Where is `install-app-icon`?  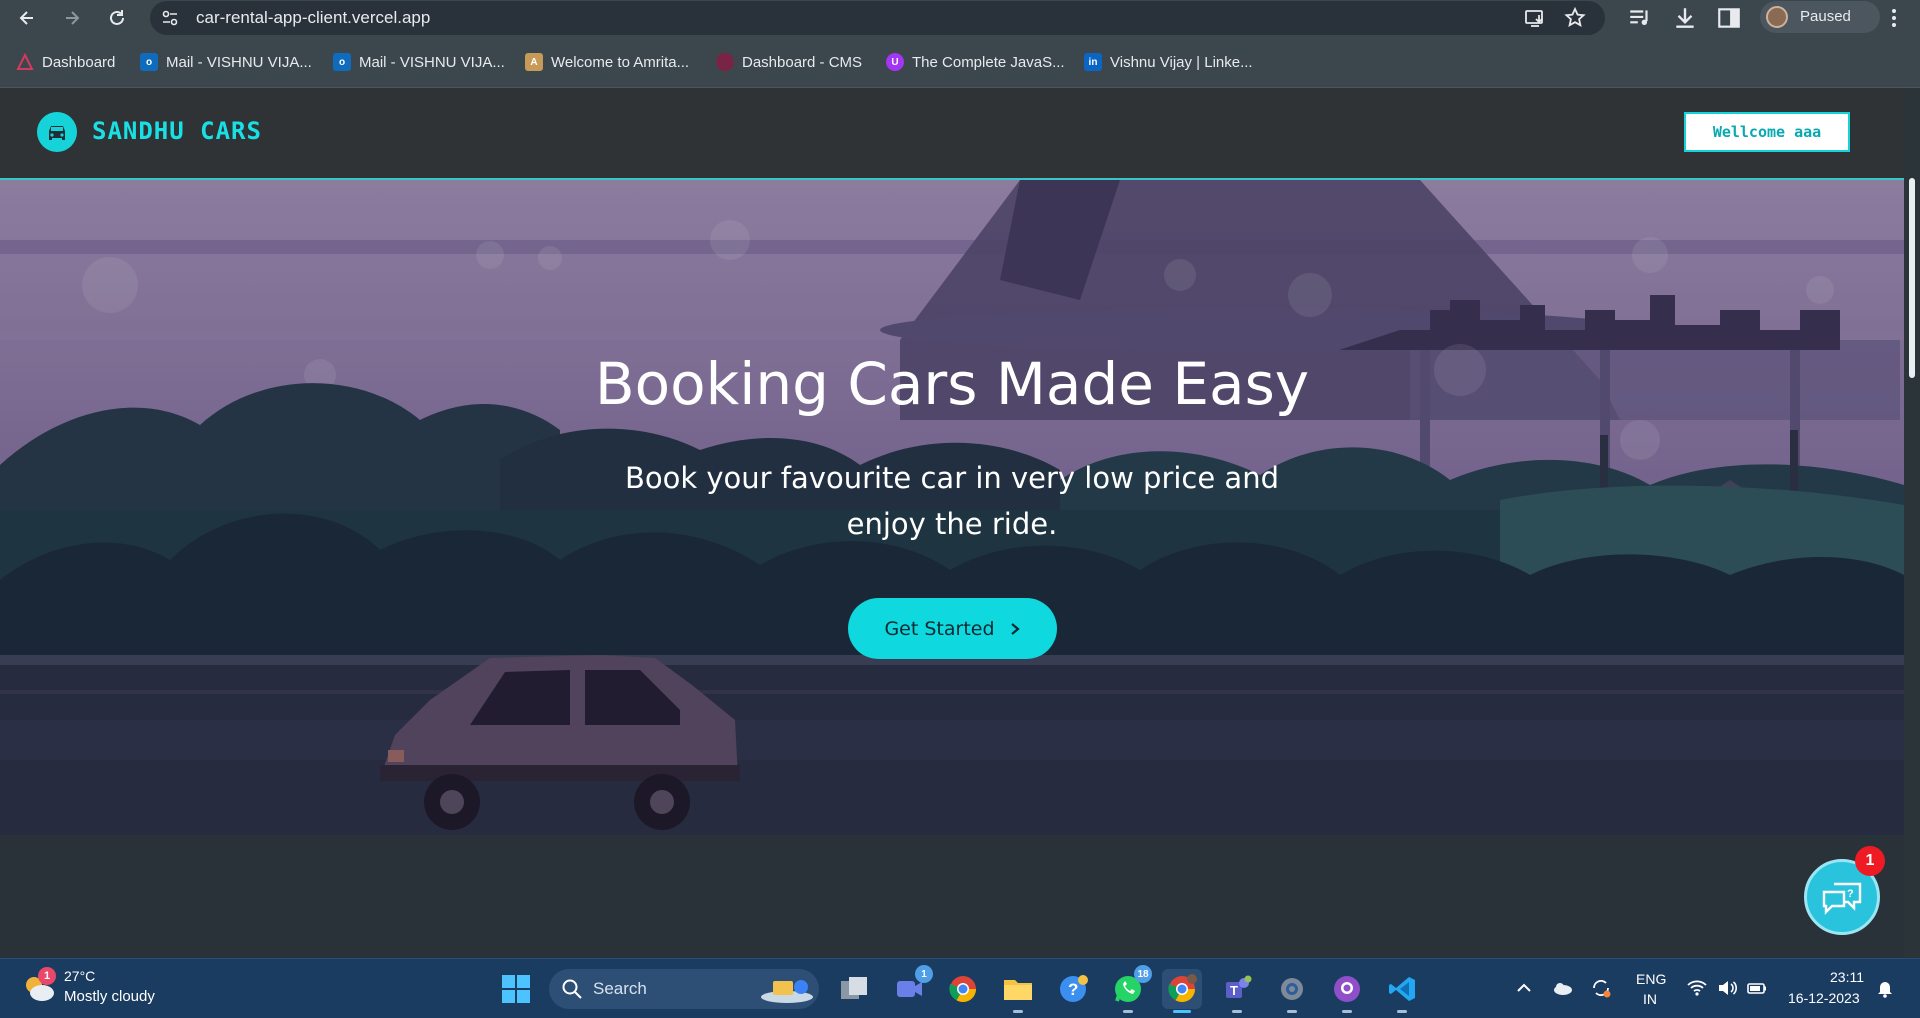
install-app-icon is located at coordinates (1535, 18).